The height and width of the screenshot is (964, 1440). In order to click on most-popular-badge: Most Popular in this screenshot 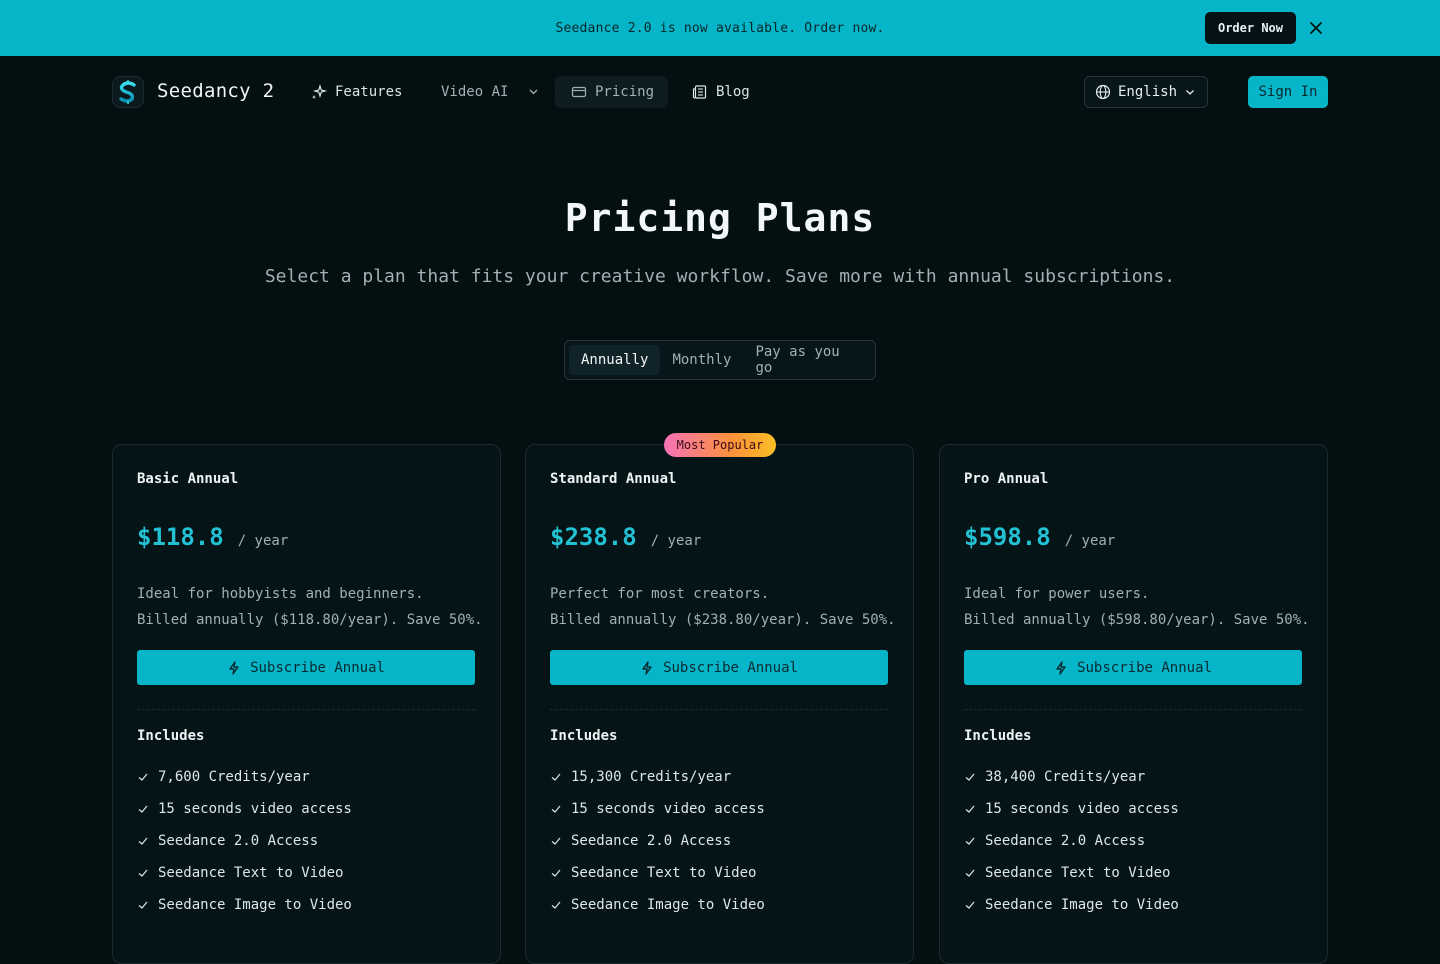, I will do `click(720, 445)`.